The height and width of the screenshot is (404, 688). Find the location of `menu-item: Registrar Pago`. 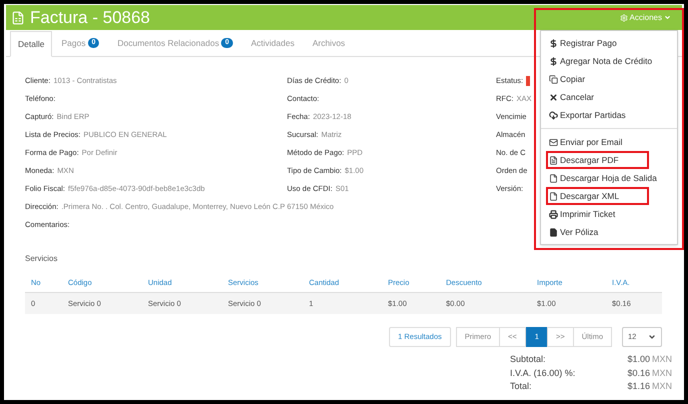

menu-item: Registrar Pago is located at coordinates (583, 43).